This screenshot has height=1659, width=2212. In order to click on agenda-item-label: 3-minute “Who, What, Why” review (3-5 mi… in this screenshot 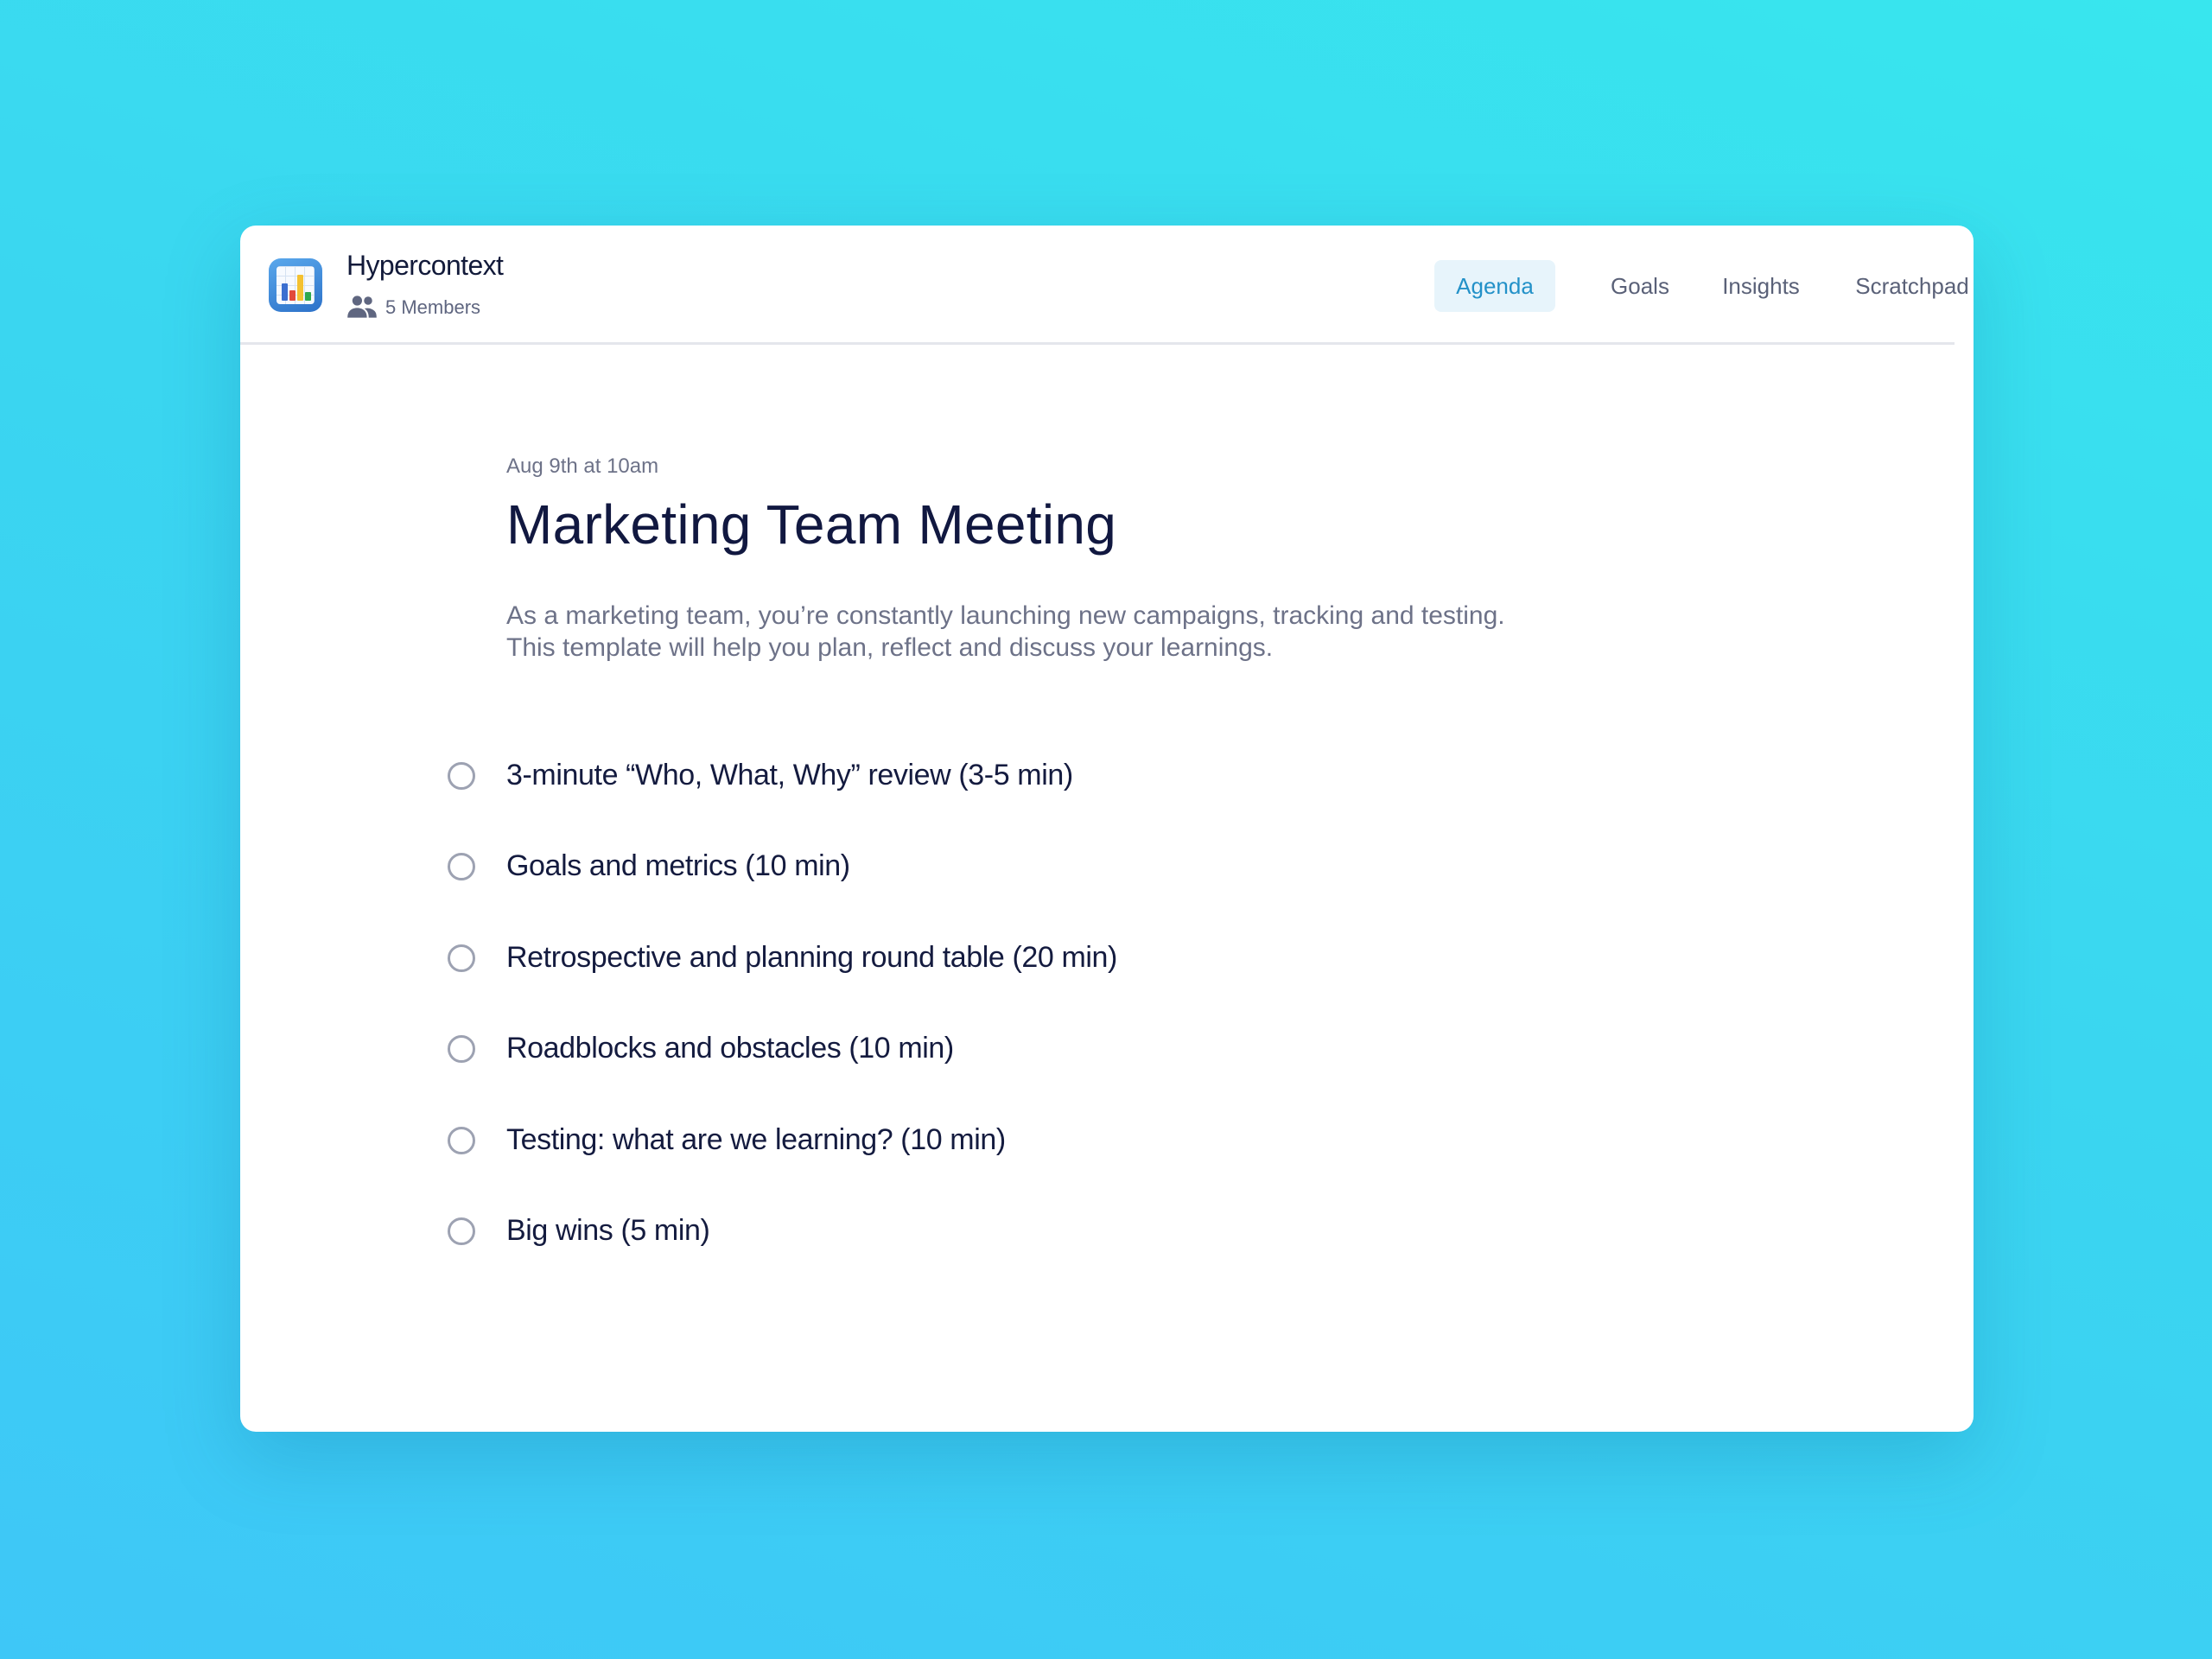, I will do `click(789, 775)`.